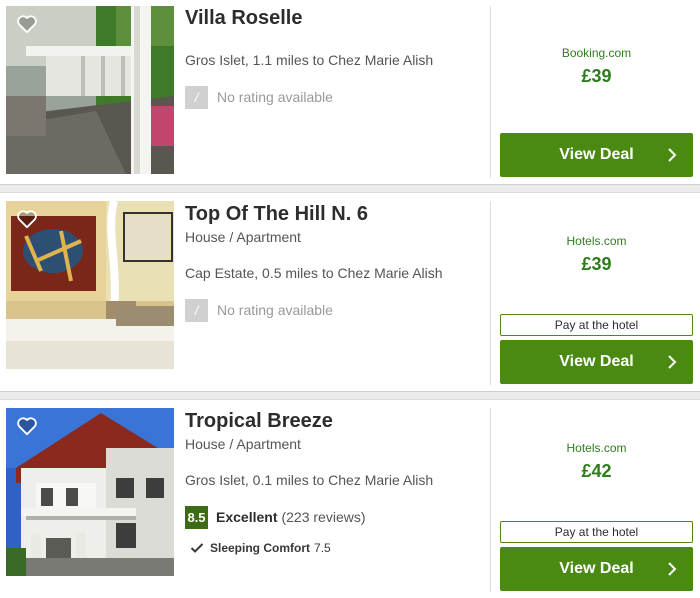 Image resolution: width=700 pixels, height=598 pixels. What do you see at coordinates (243, 18) in the screenshot?
I see `hotel-name: Villa Roselle` at bounding box center [243, 18].